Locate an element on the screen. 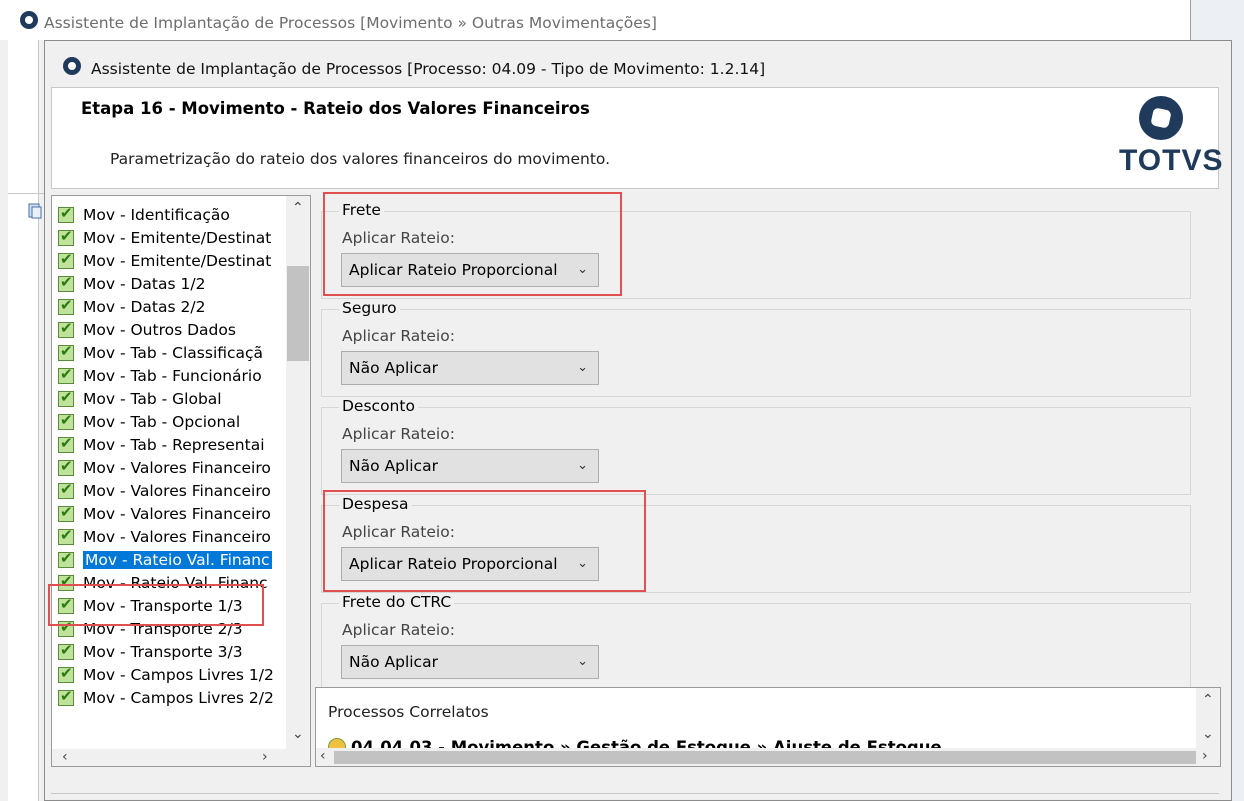  highlight-despesa is located at coordinates (484, 541).